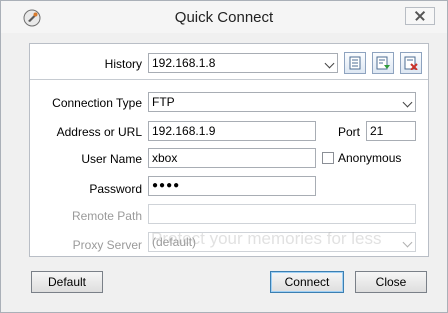 The height and width of the screenshot is (313, 448). What do you see at coordinates (328, 158) in the screenshot?
I see `anonymous-checkbox` at bounding box center [328, 158].